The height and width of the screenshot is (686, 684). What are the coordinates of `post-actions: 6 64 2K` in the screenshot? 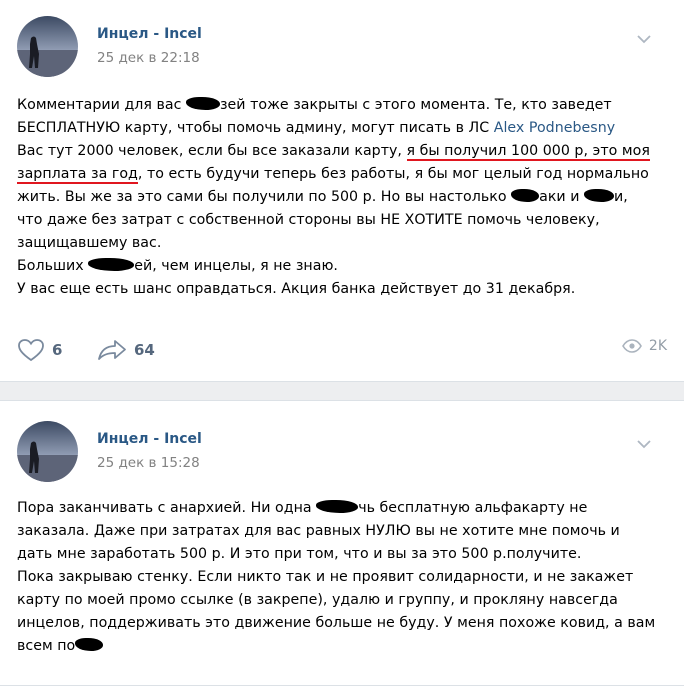 It's located at (342, 351).